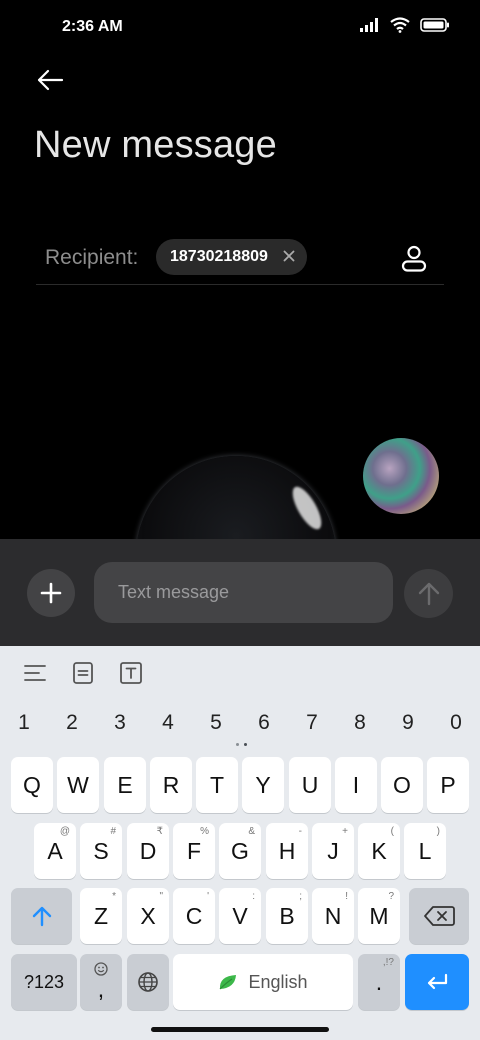 This screenshot has height=1040, width=480. I want to click on key-9: 9, so click(408, 723).